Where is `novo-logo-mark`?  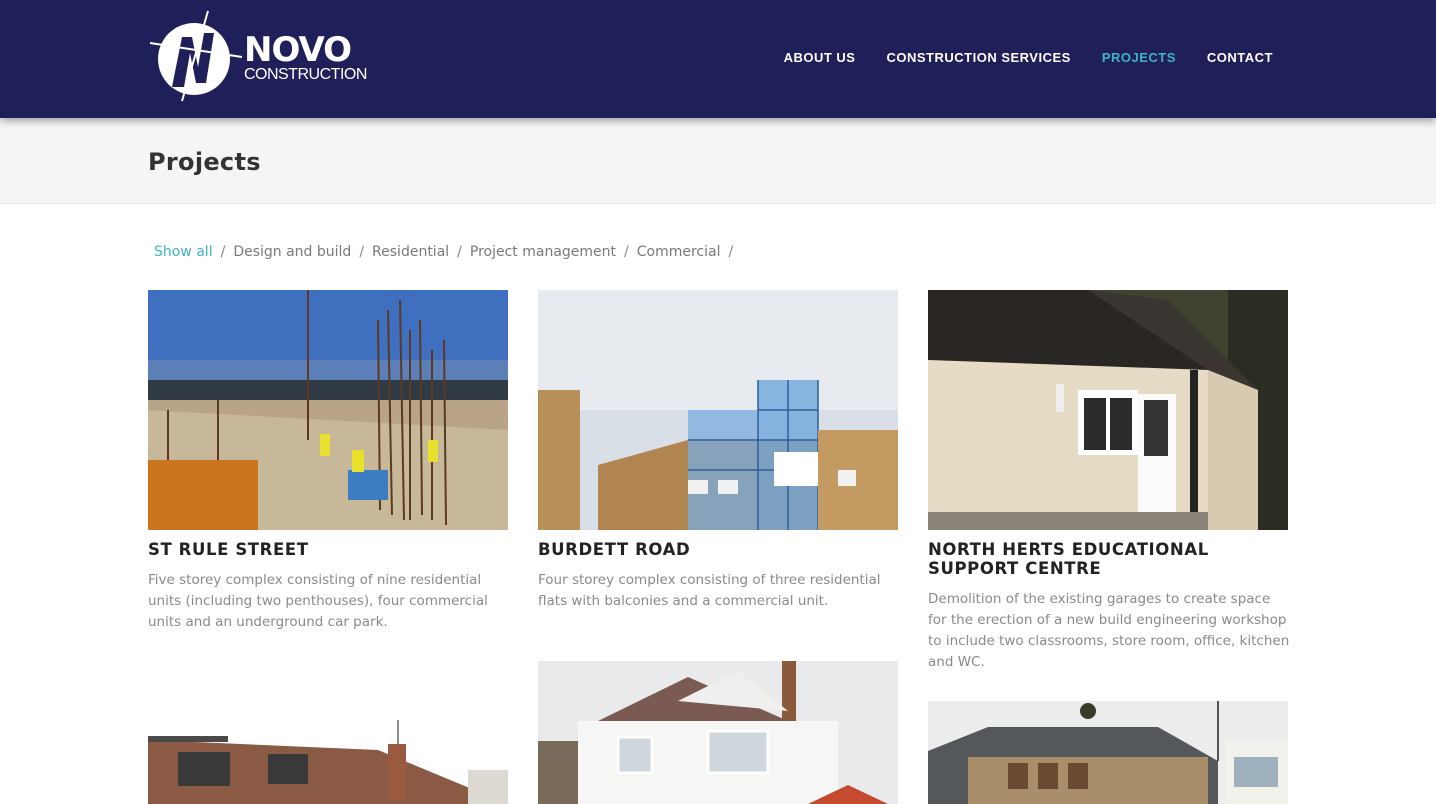
novo-logo-mark is located at coordinates (196, 56).